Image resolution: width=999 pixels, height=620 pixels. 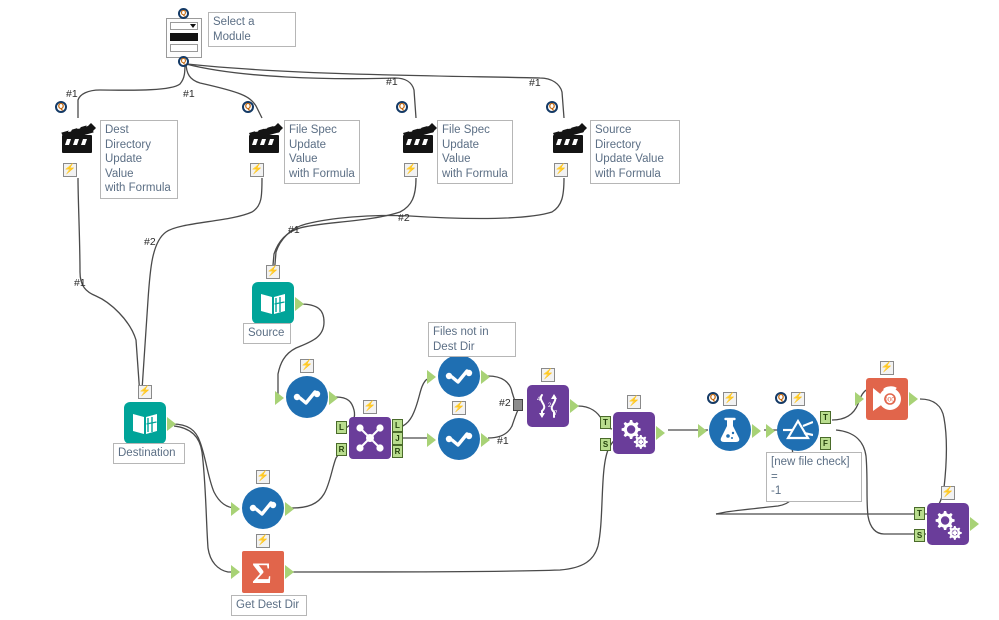 What do you see at coordinates (458, 430) in the screenshot?
I see `tool-select-join-right: ⚡` at bounding box center [458, 430].